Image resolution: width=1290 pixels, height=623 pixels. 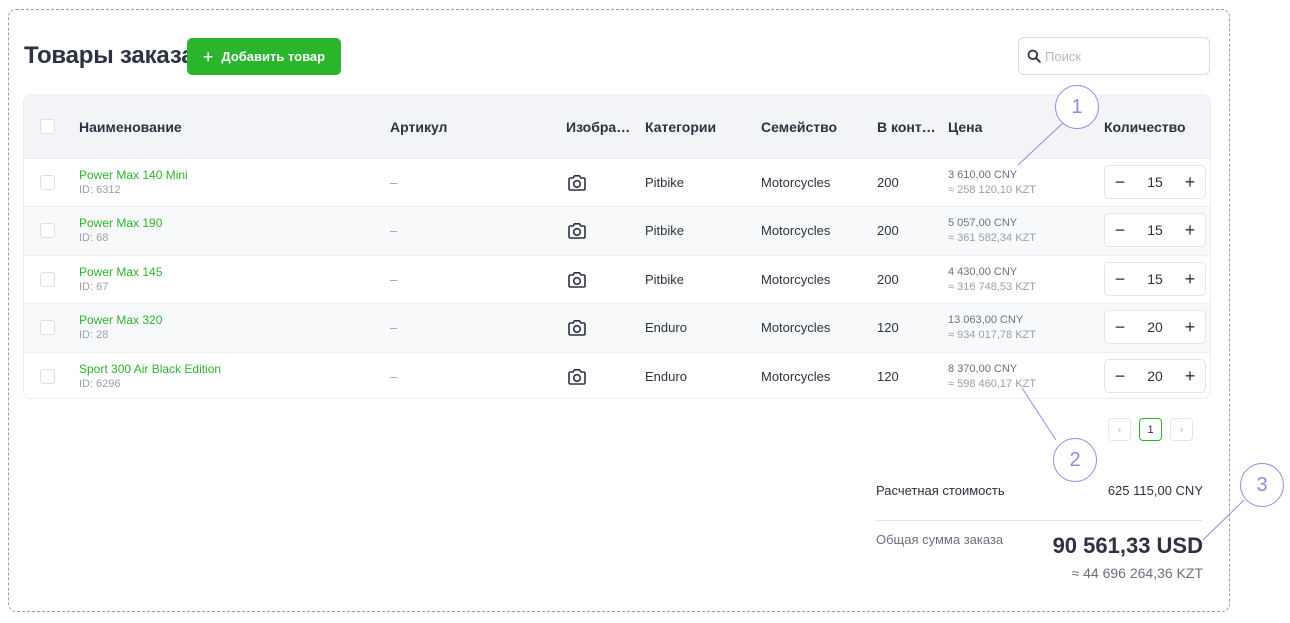 I want to click on product-price-kzt: ≈ 934 017,78 KZT, so click(x=992, y=335).